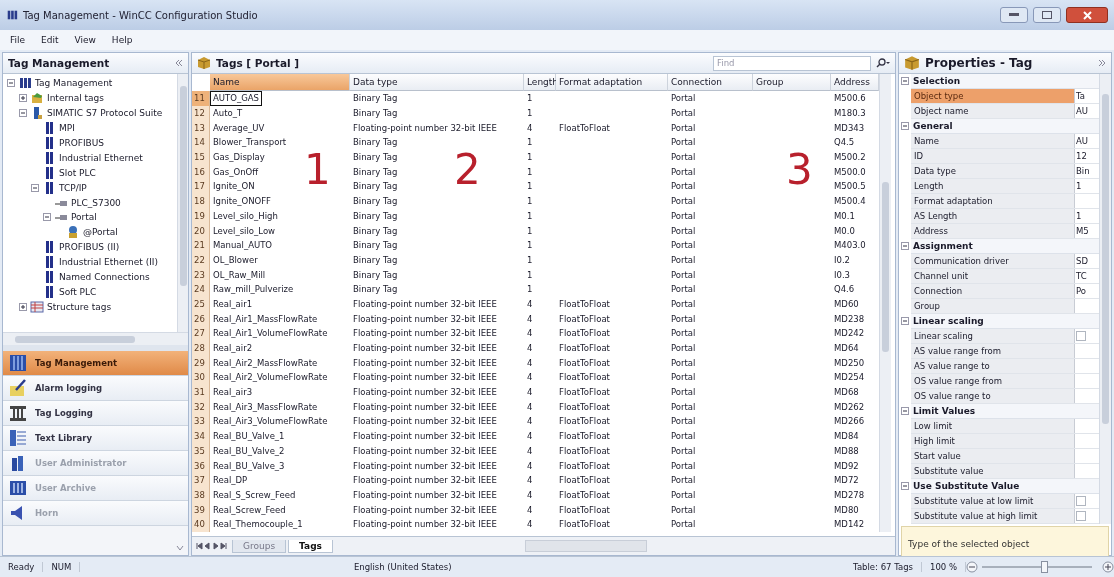  Describe the element at coordinates (201, 98) in the screenshot. I see `row-number: 11` at that location.